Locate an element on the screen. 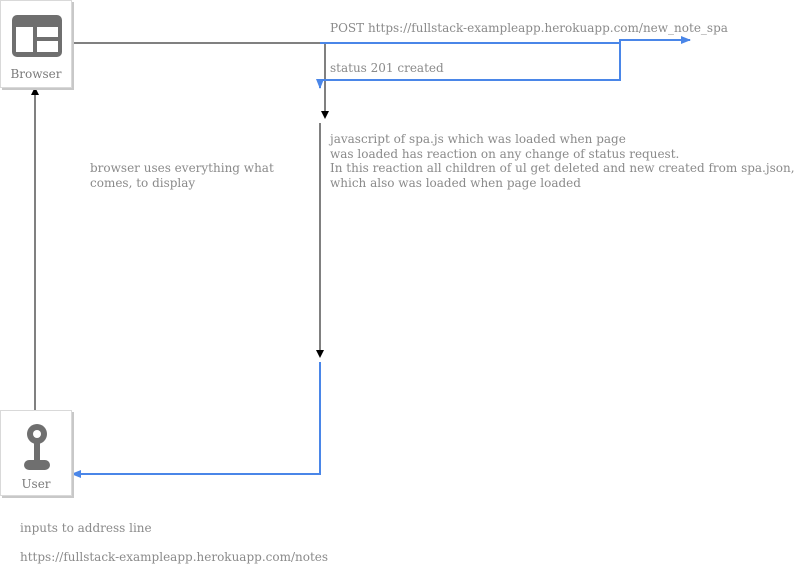 This screenshot has width=795, height=581. browser-node-label: Browser is located at coordinates (36, 74).